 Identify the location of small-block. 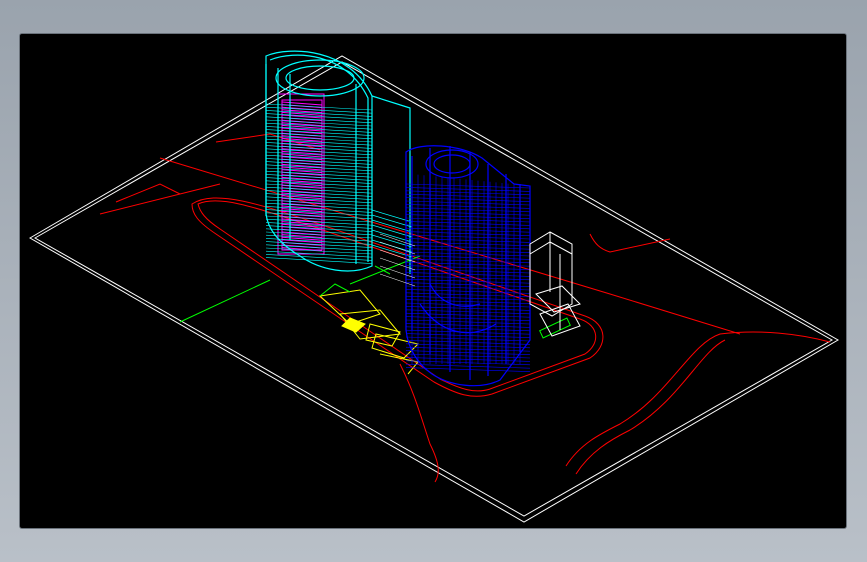
(555, 284).